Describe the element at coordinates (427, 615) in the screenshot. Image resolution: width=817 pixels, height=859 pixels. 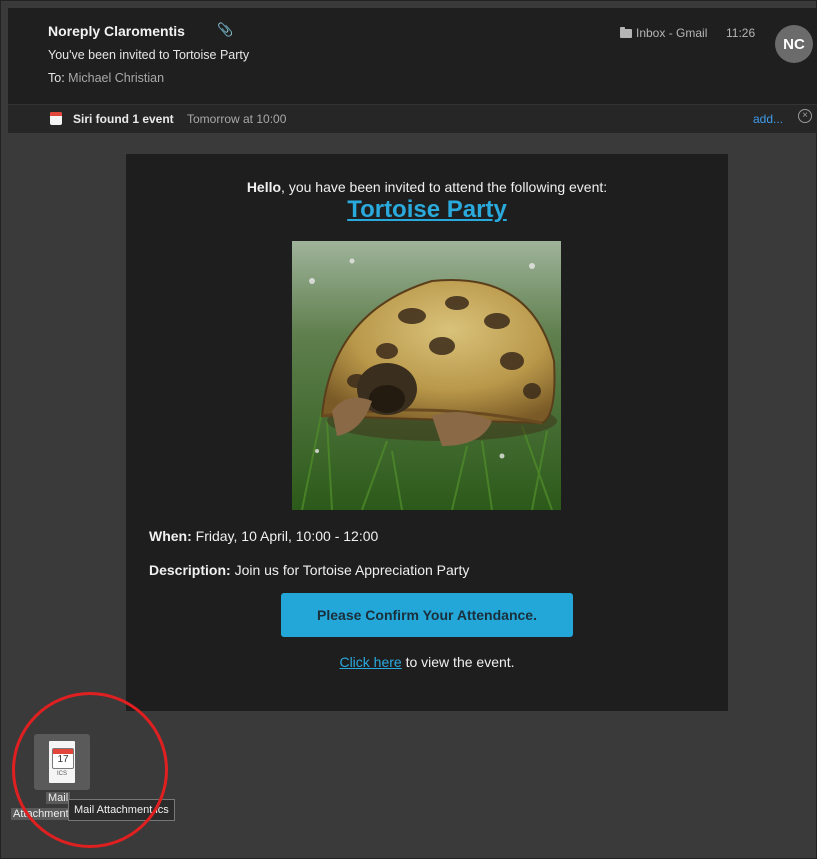
I see `confirm-attendance-button: Please Confirm Your Attendance.` at that location.